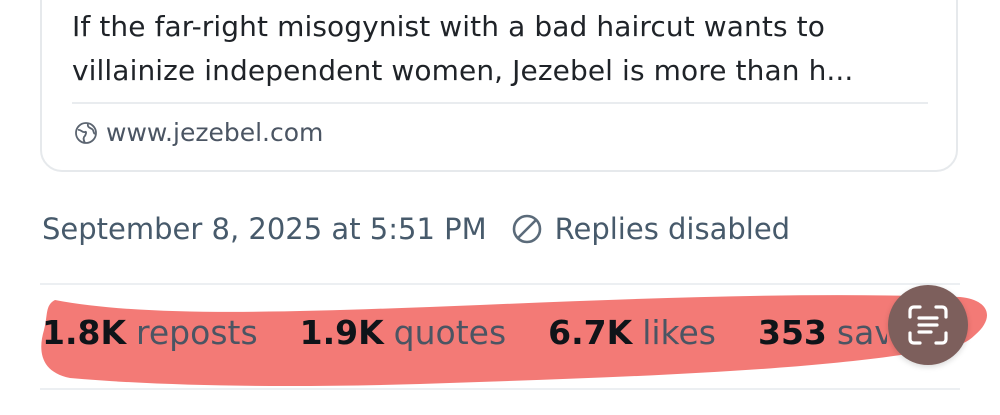 The width and height of the screenshot is (1000, 415). I want to click on live-text-scan-button, so click(928, 325).